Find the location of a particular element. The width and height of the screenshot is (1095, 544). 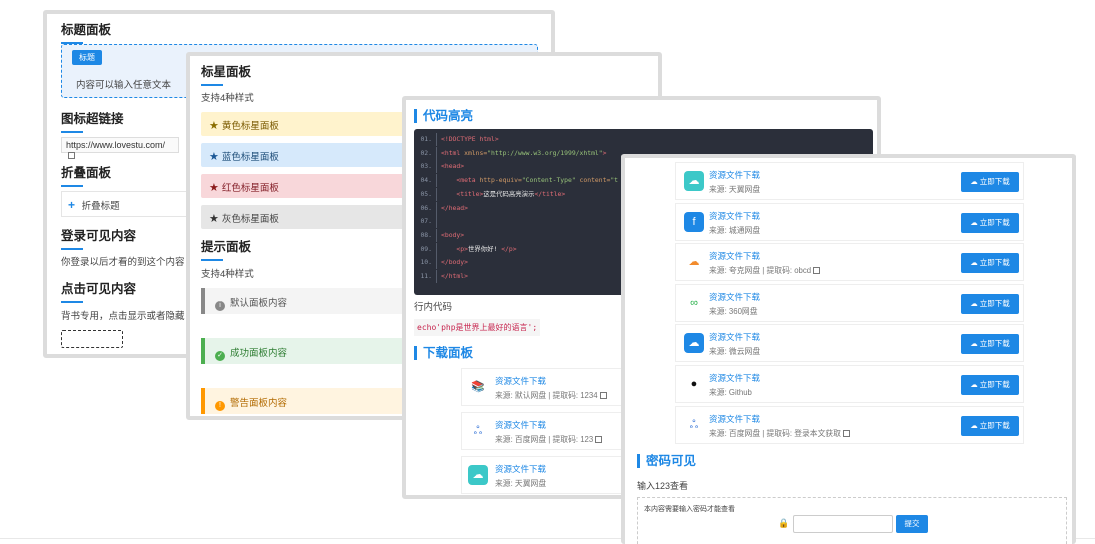

code-highlight-title: 代码高亮 is located at coordinates (443, 116).